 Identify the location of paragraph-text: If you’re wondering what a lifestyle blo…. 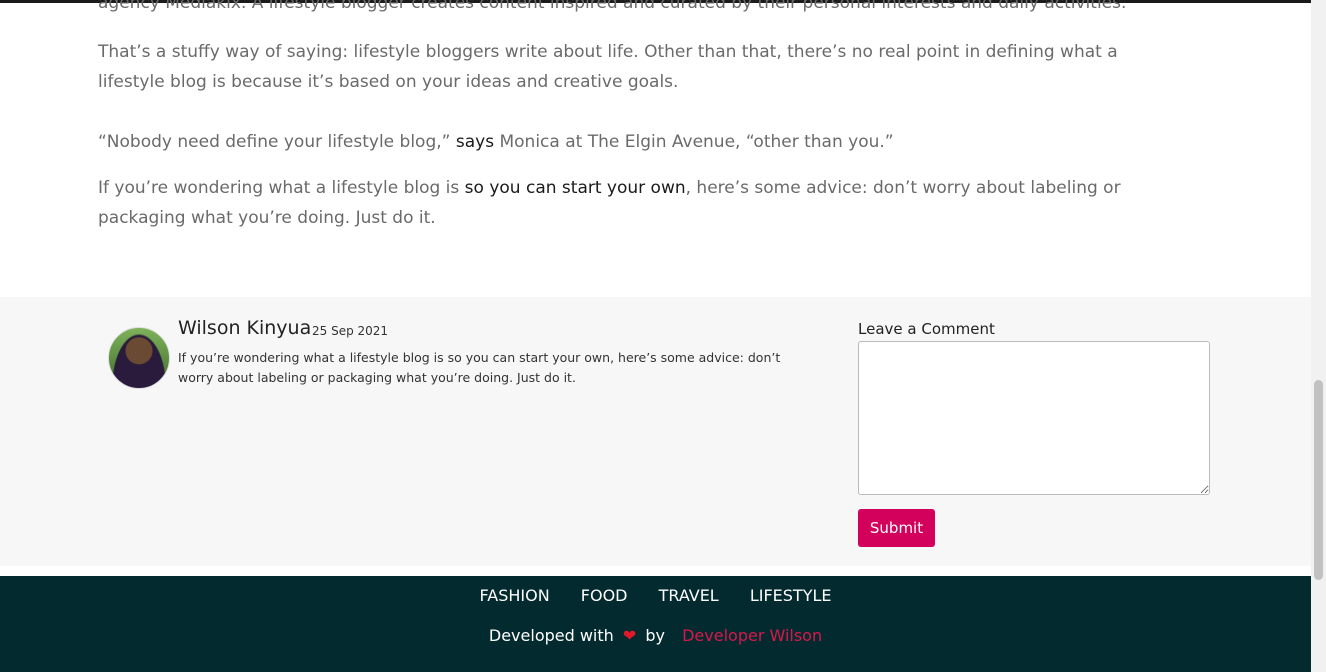
(281, 188).